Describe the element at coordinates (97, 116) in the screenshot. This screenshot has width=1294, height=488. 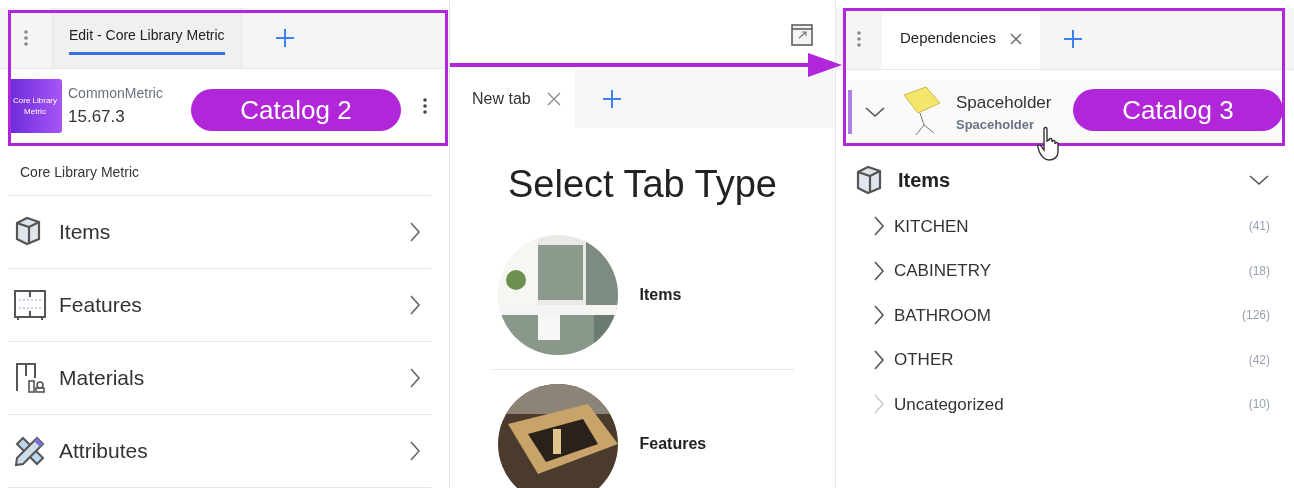
I see `catalog-version: 15.67.3` at that location.